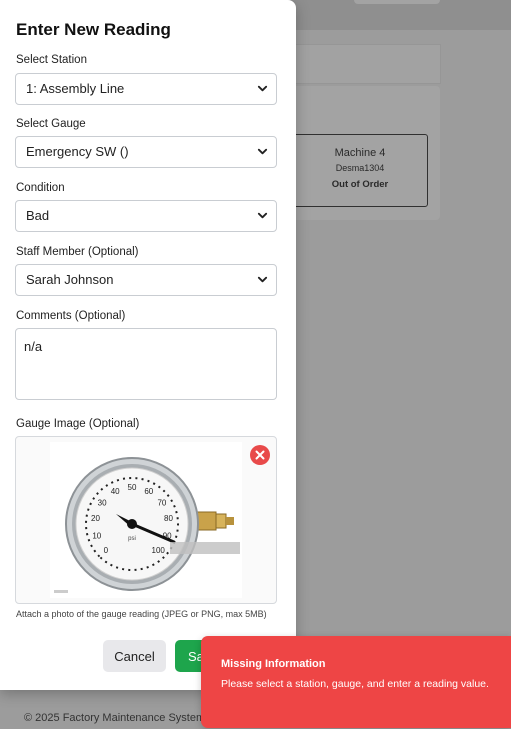 The height and width of the screenshot is (729, 511). I want to click on machine-card: Machine 4 Desma1304 Out of Order, so click(360, 170).